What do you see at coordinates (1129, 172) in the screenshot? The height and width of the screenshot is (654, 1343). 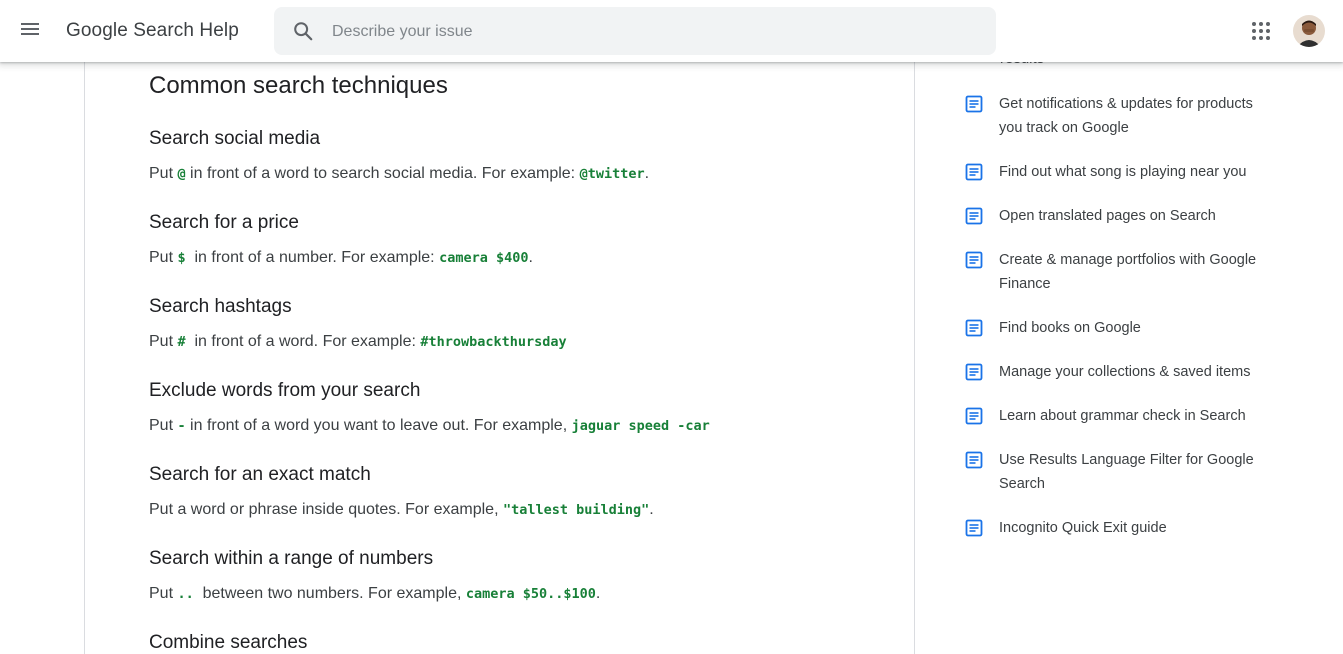 I see `related-item-label: Find out what song is playing near you` at bounding box center [1129, 172].